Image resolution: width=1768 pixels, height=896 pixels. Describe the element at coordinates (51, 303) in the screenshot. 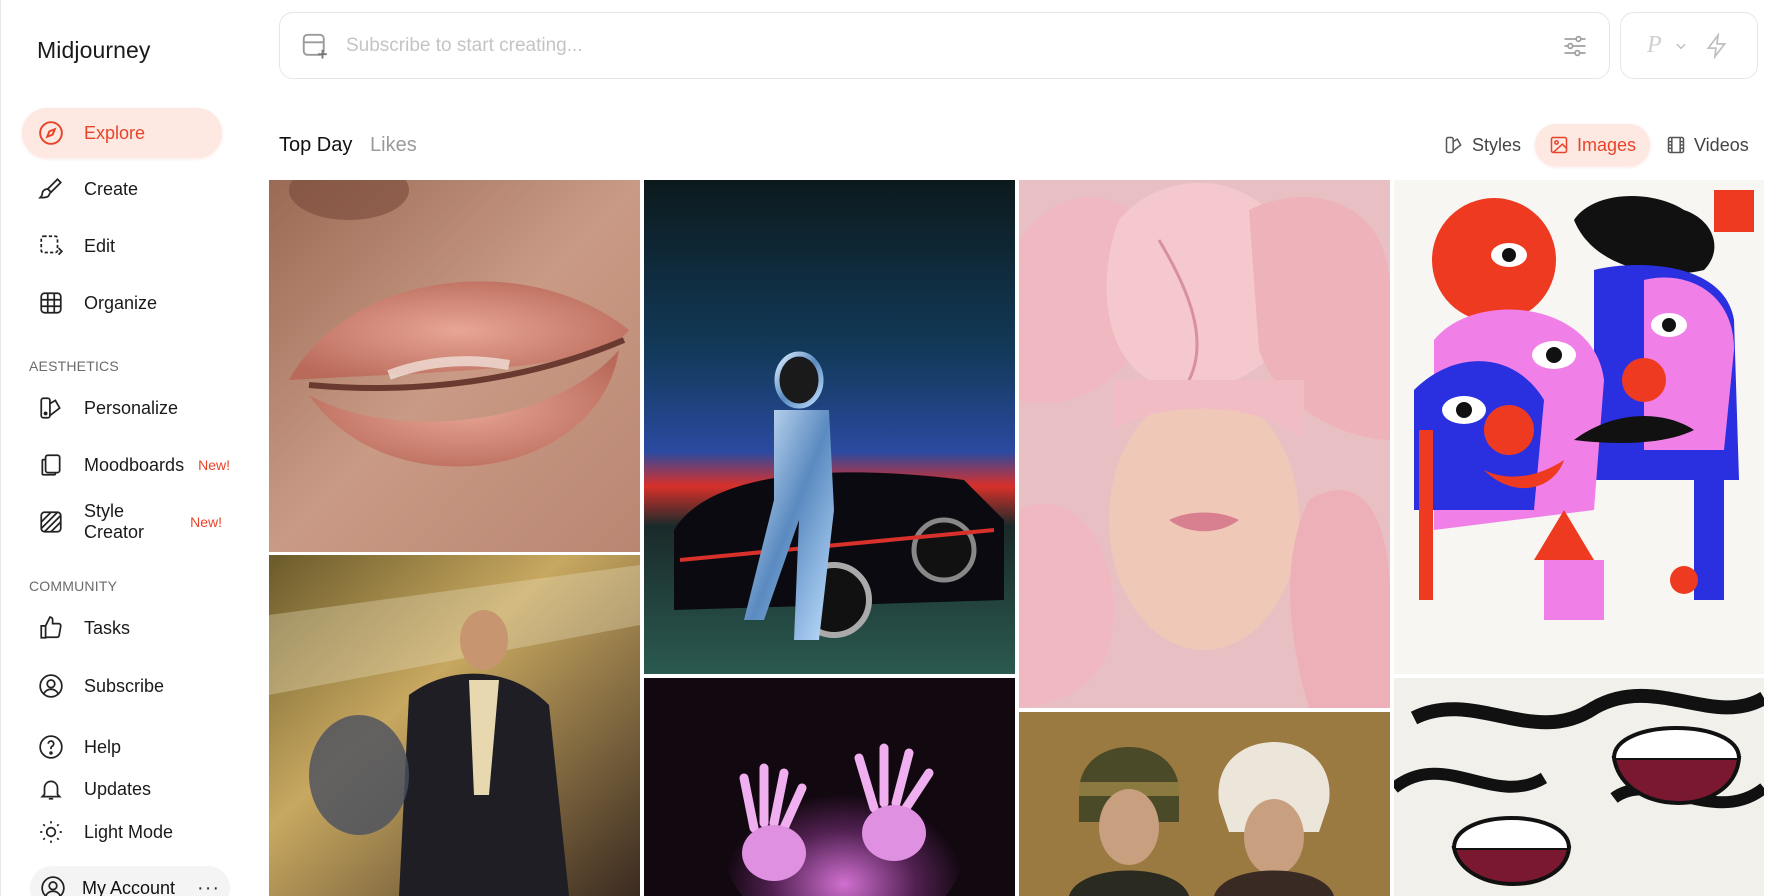

I see `grid-icon` at that location.